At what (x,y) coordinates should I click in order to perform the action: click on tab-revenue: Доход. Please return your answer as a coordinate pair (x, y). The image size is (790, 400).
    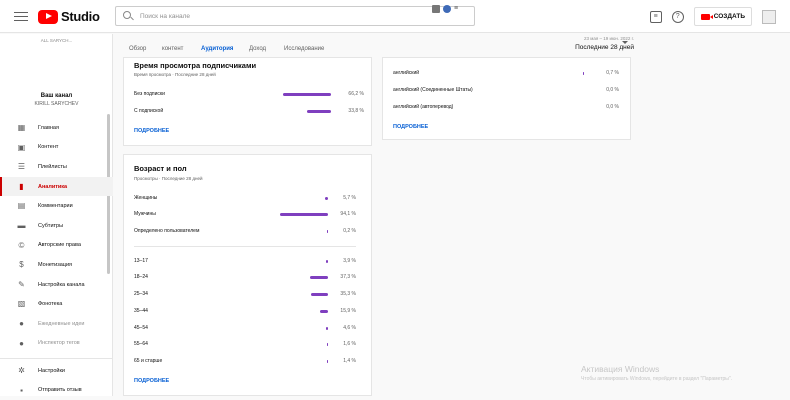
    Looking at the image, I should click on (257, 49).